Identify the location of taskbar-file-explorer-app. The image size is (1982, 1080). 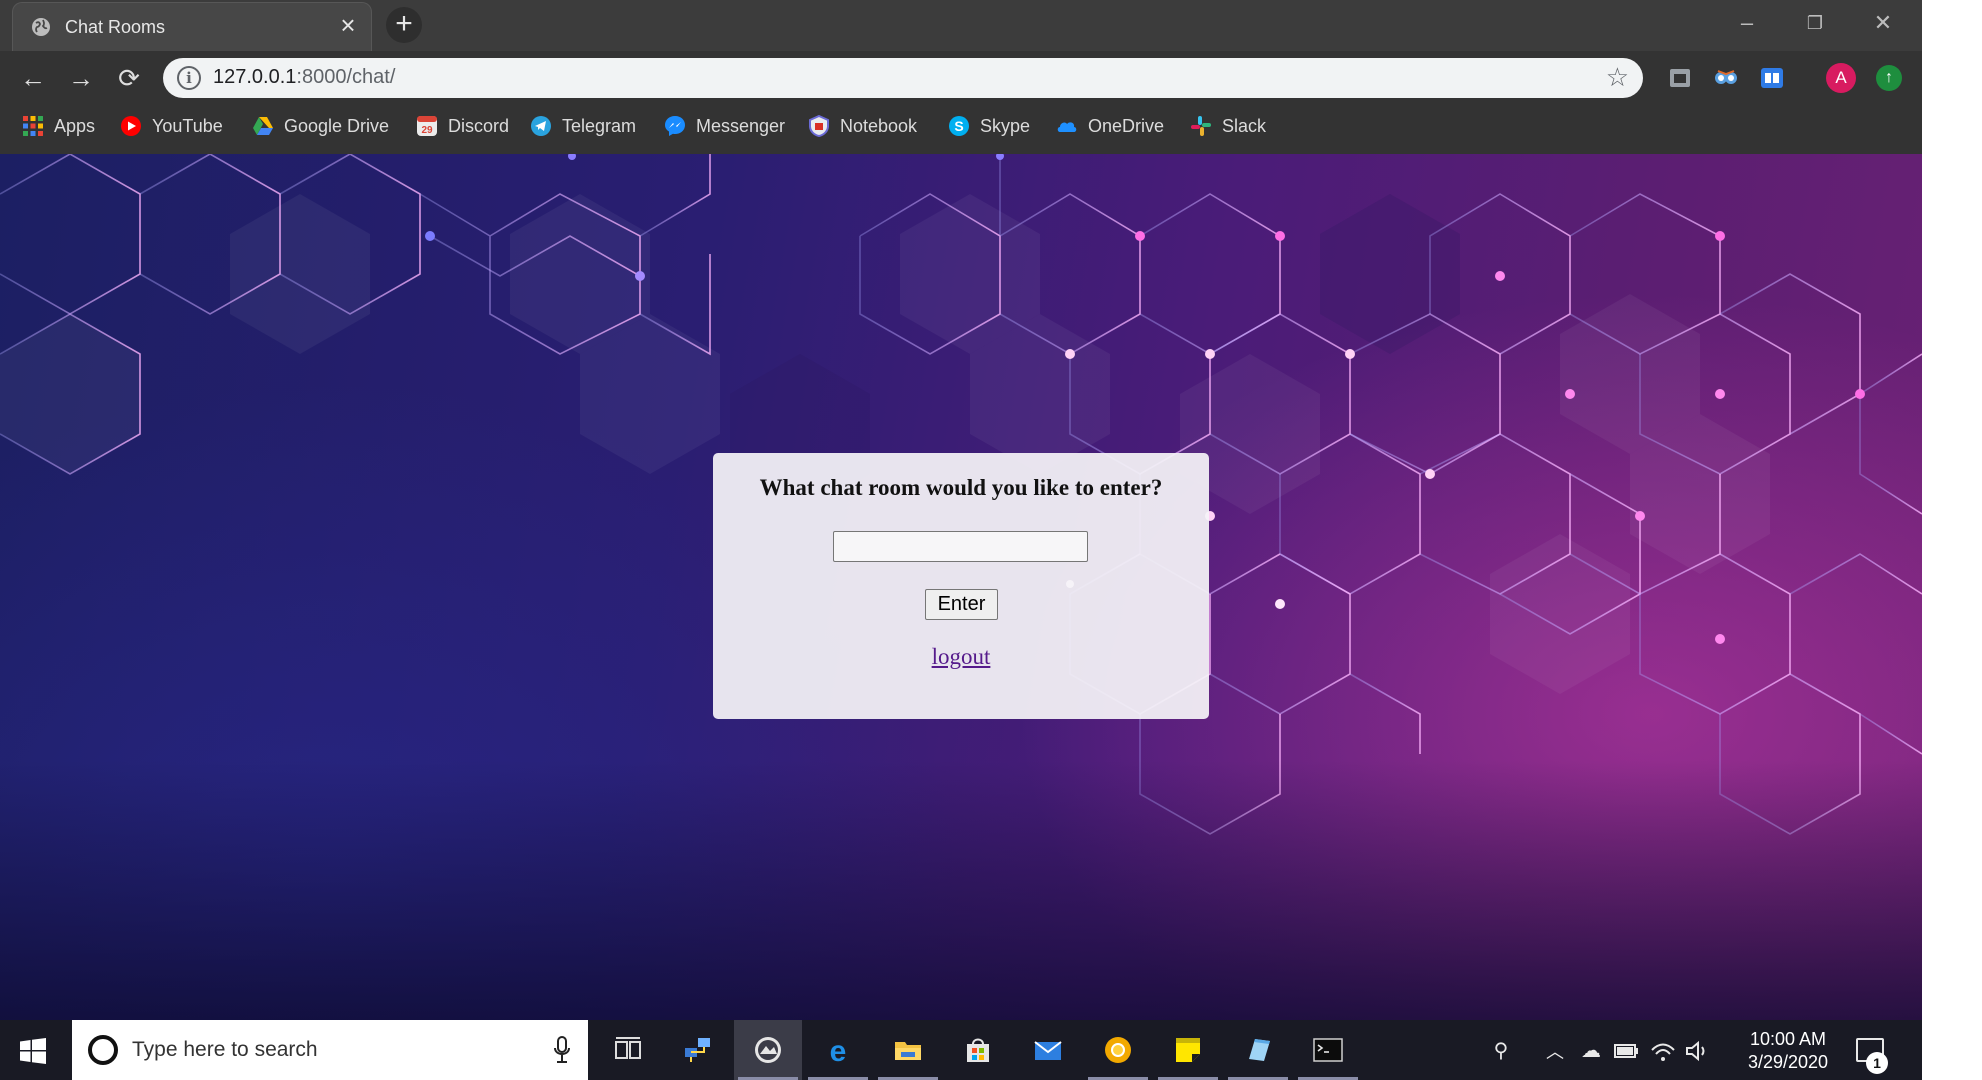
(908, 1050).